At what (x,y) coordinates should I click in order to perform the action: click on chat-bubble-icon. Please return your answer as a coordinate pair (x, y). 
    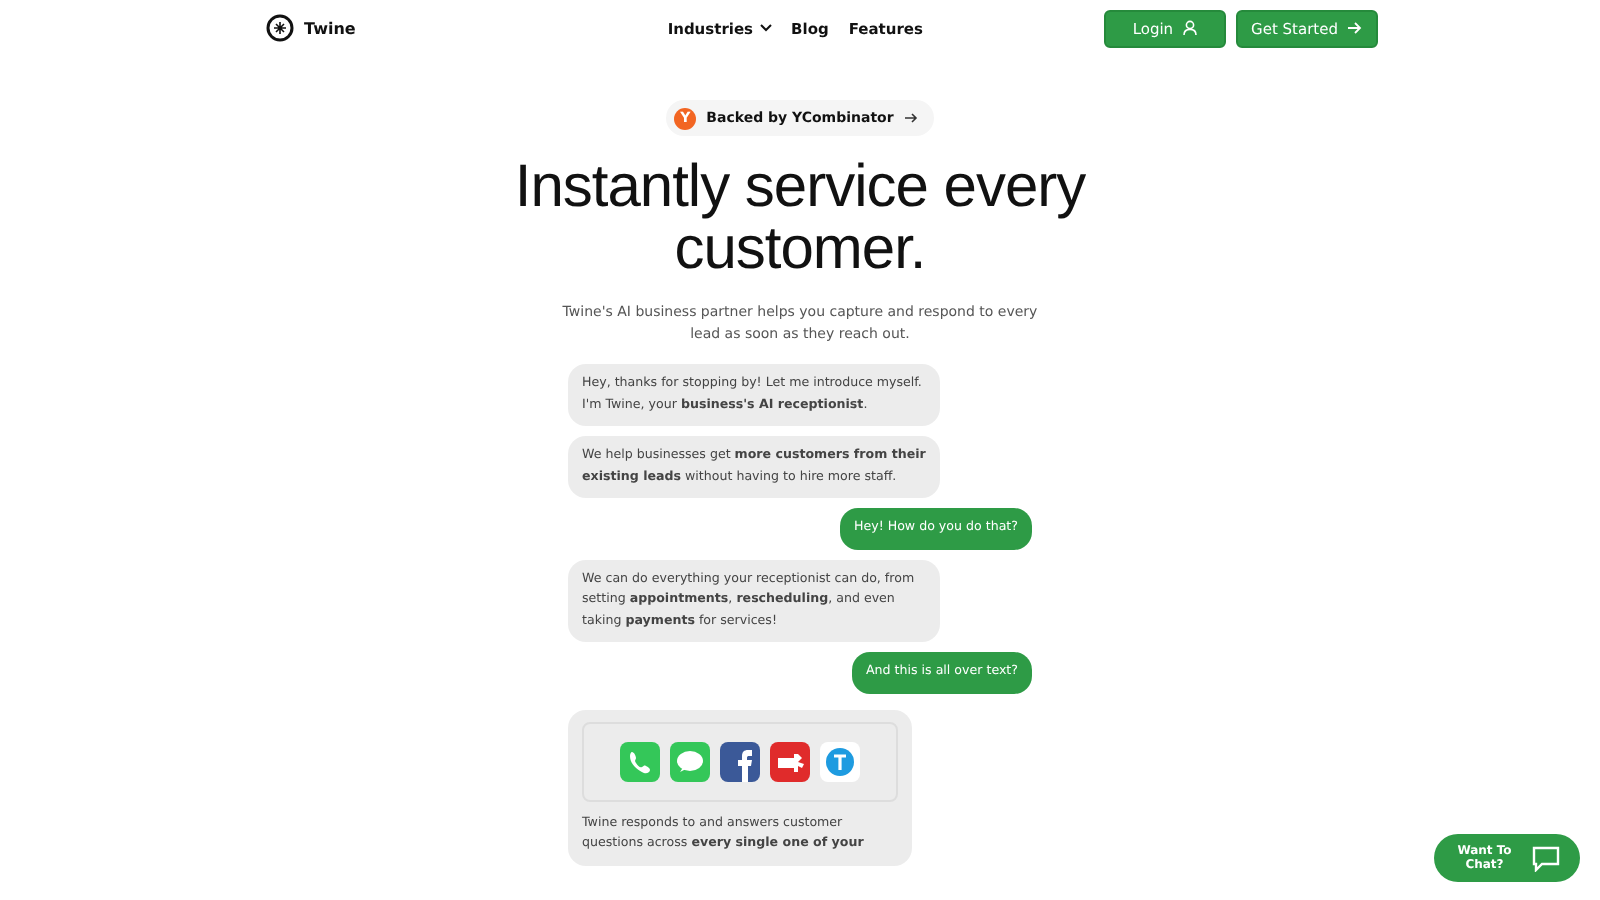
    Looking at the image, I should click on (1545, 858).